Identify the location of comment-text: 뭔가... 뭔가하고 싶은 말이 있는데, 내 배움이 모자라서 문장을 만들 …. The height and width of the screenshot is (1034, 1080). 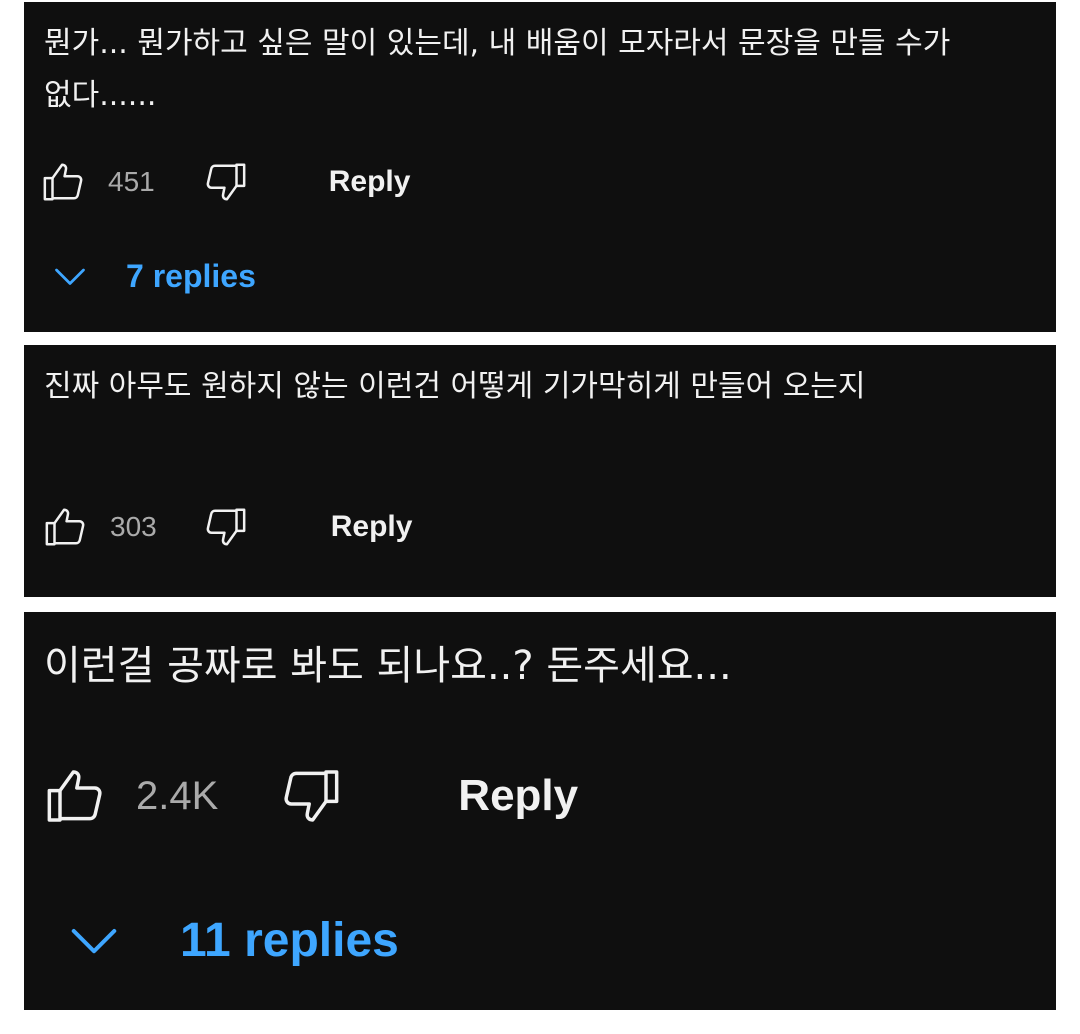
(497, 69).